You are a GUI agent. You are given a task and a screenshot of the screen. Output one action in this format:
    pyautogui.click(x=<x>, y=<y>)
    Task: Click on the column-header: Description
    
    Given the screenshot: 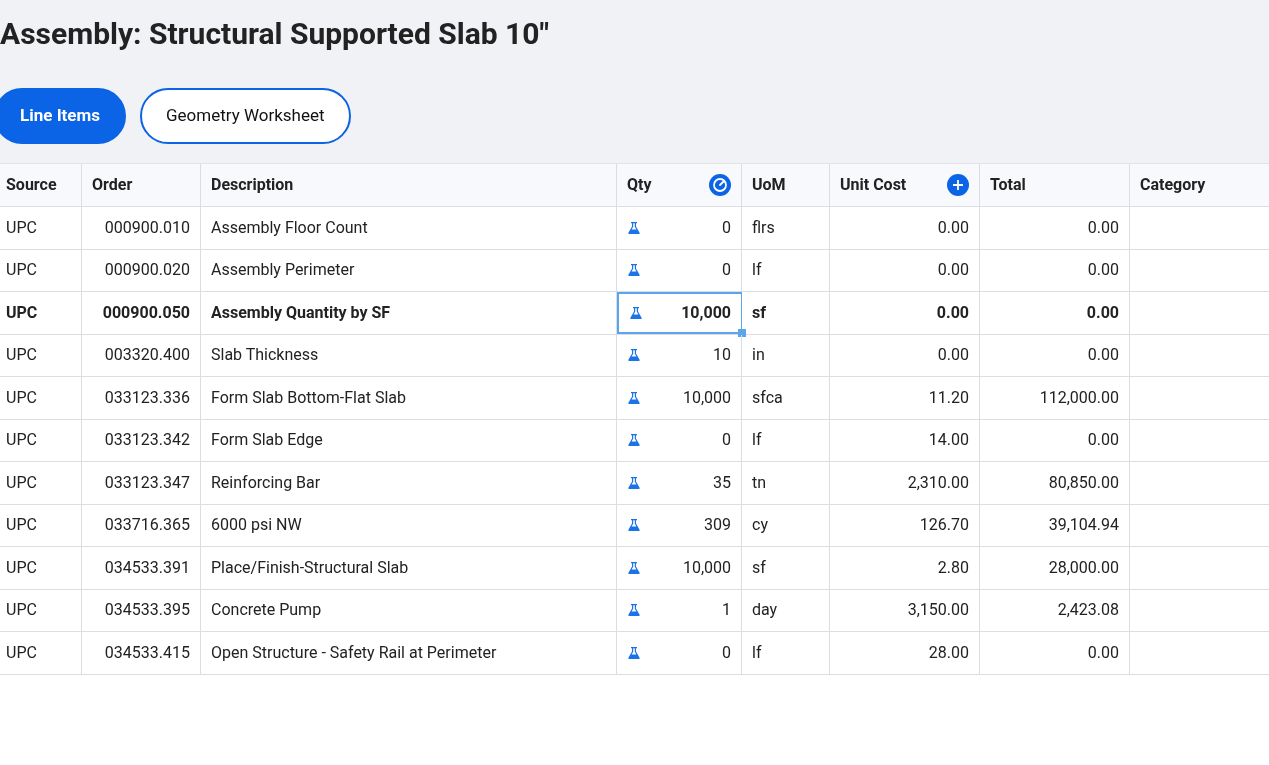 What is the action you would take?
    pyautogui.click(x=252, y=185)
    